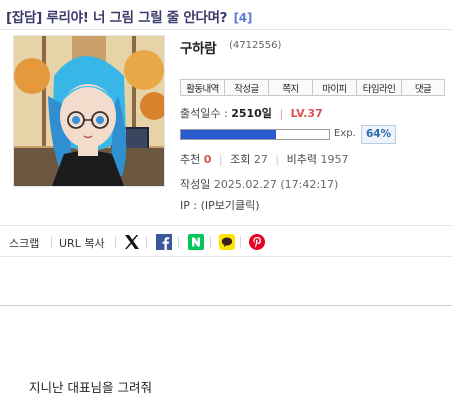 This screenshot has height=408, width=452. I want to click on scrap-button: 스크랩, so click(24, 243).